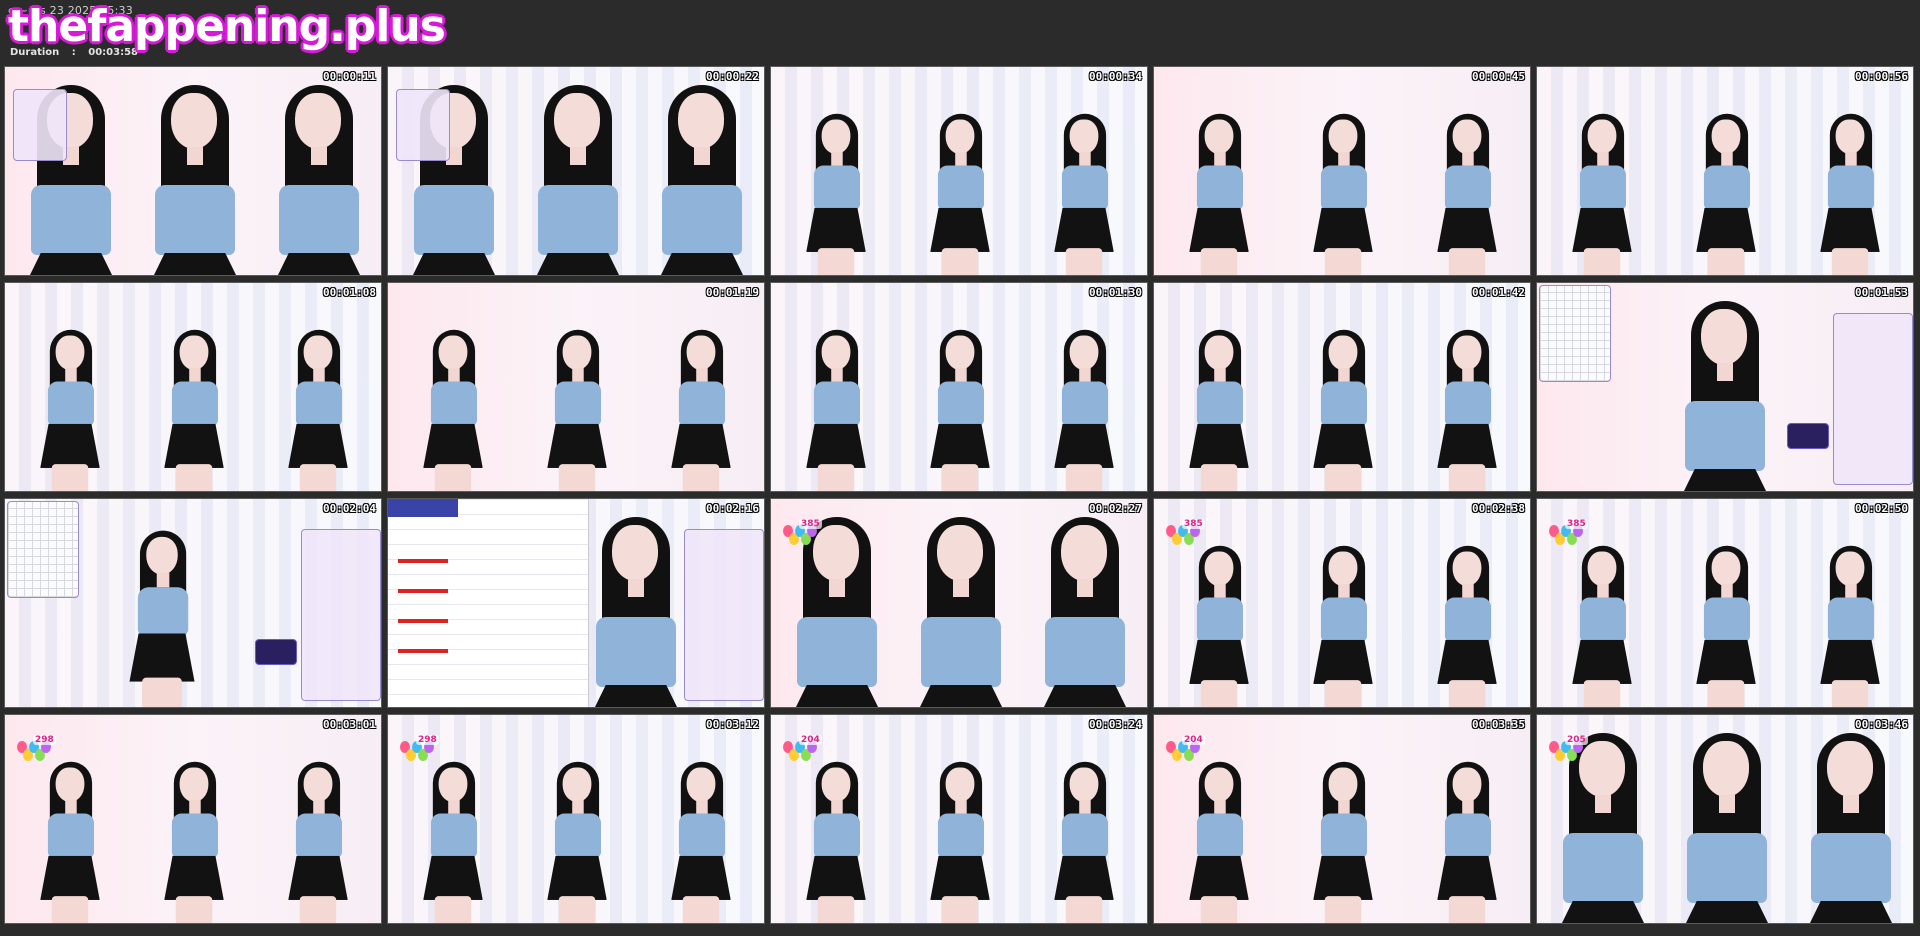 Image resolution: width=1920 pixels, height=936 pixels. What do you see at coordinates (423, 591) in the screenshot?
I see `sketch-bar` at bounding box center [423, 591].